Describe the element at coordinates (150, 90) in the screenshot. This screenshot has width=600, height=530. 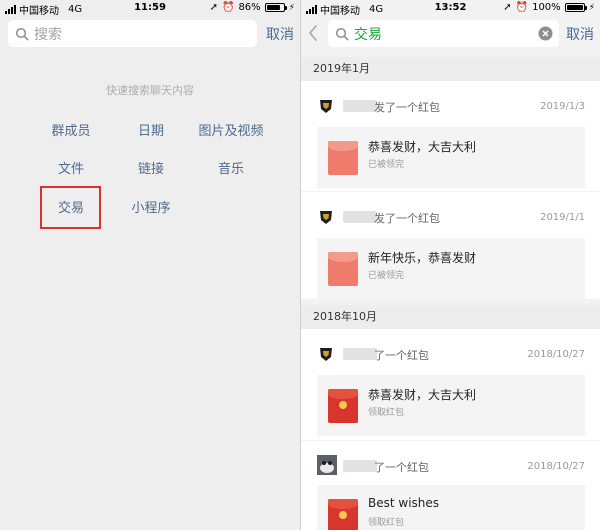
I see `quick-search-title: 快速搜索聊天内容` at that location.